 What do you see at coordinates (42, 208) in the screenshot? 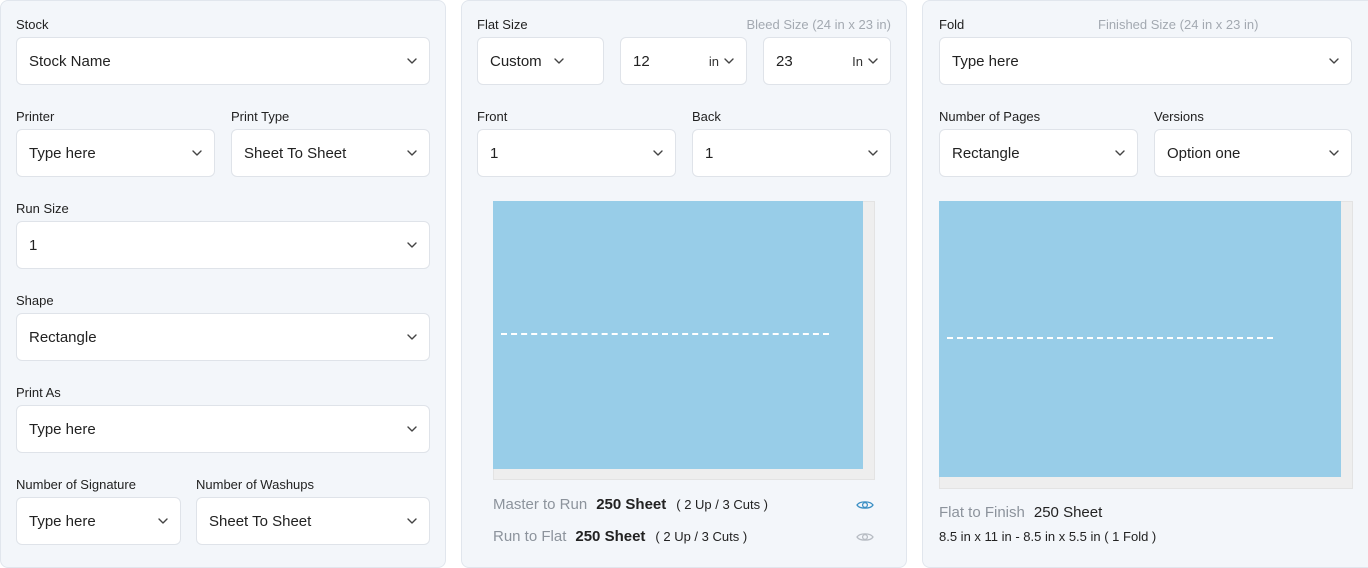
I see `run-size-label: Run Size` at bounding box center [42, 208].